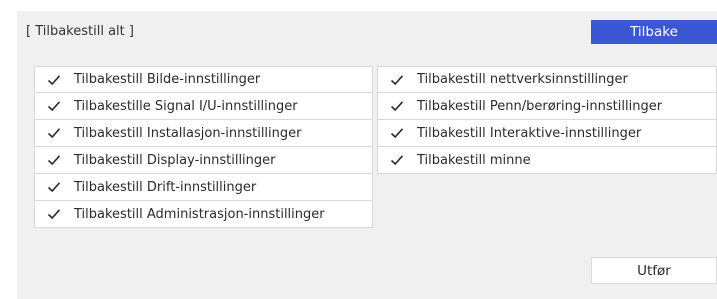 The width and height of the screenshot is (717, 299). I want to click on option-label: Tilbakestill minne, so click(474, 160).